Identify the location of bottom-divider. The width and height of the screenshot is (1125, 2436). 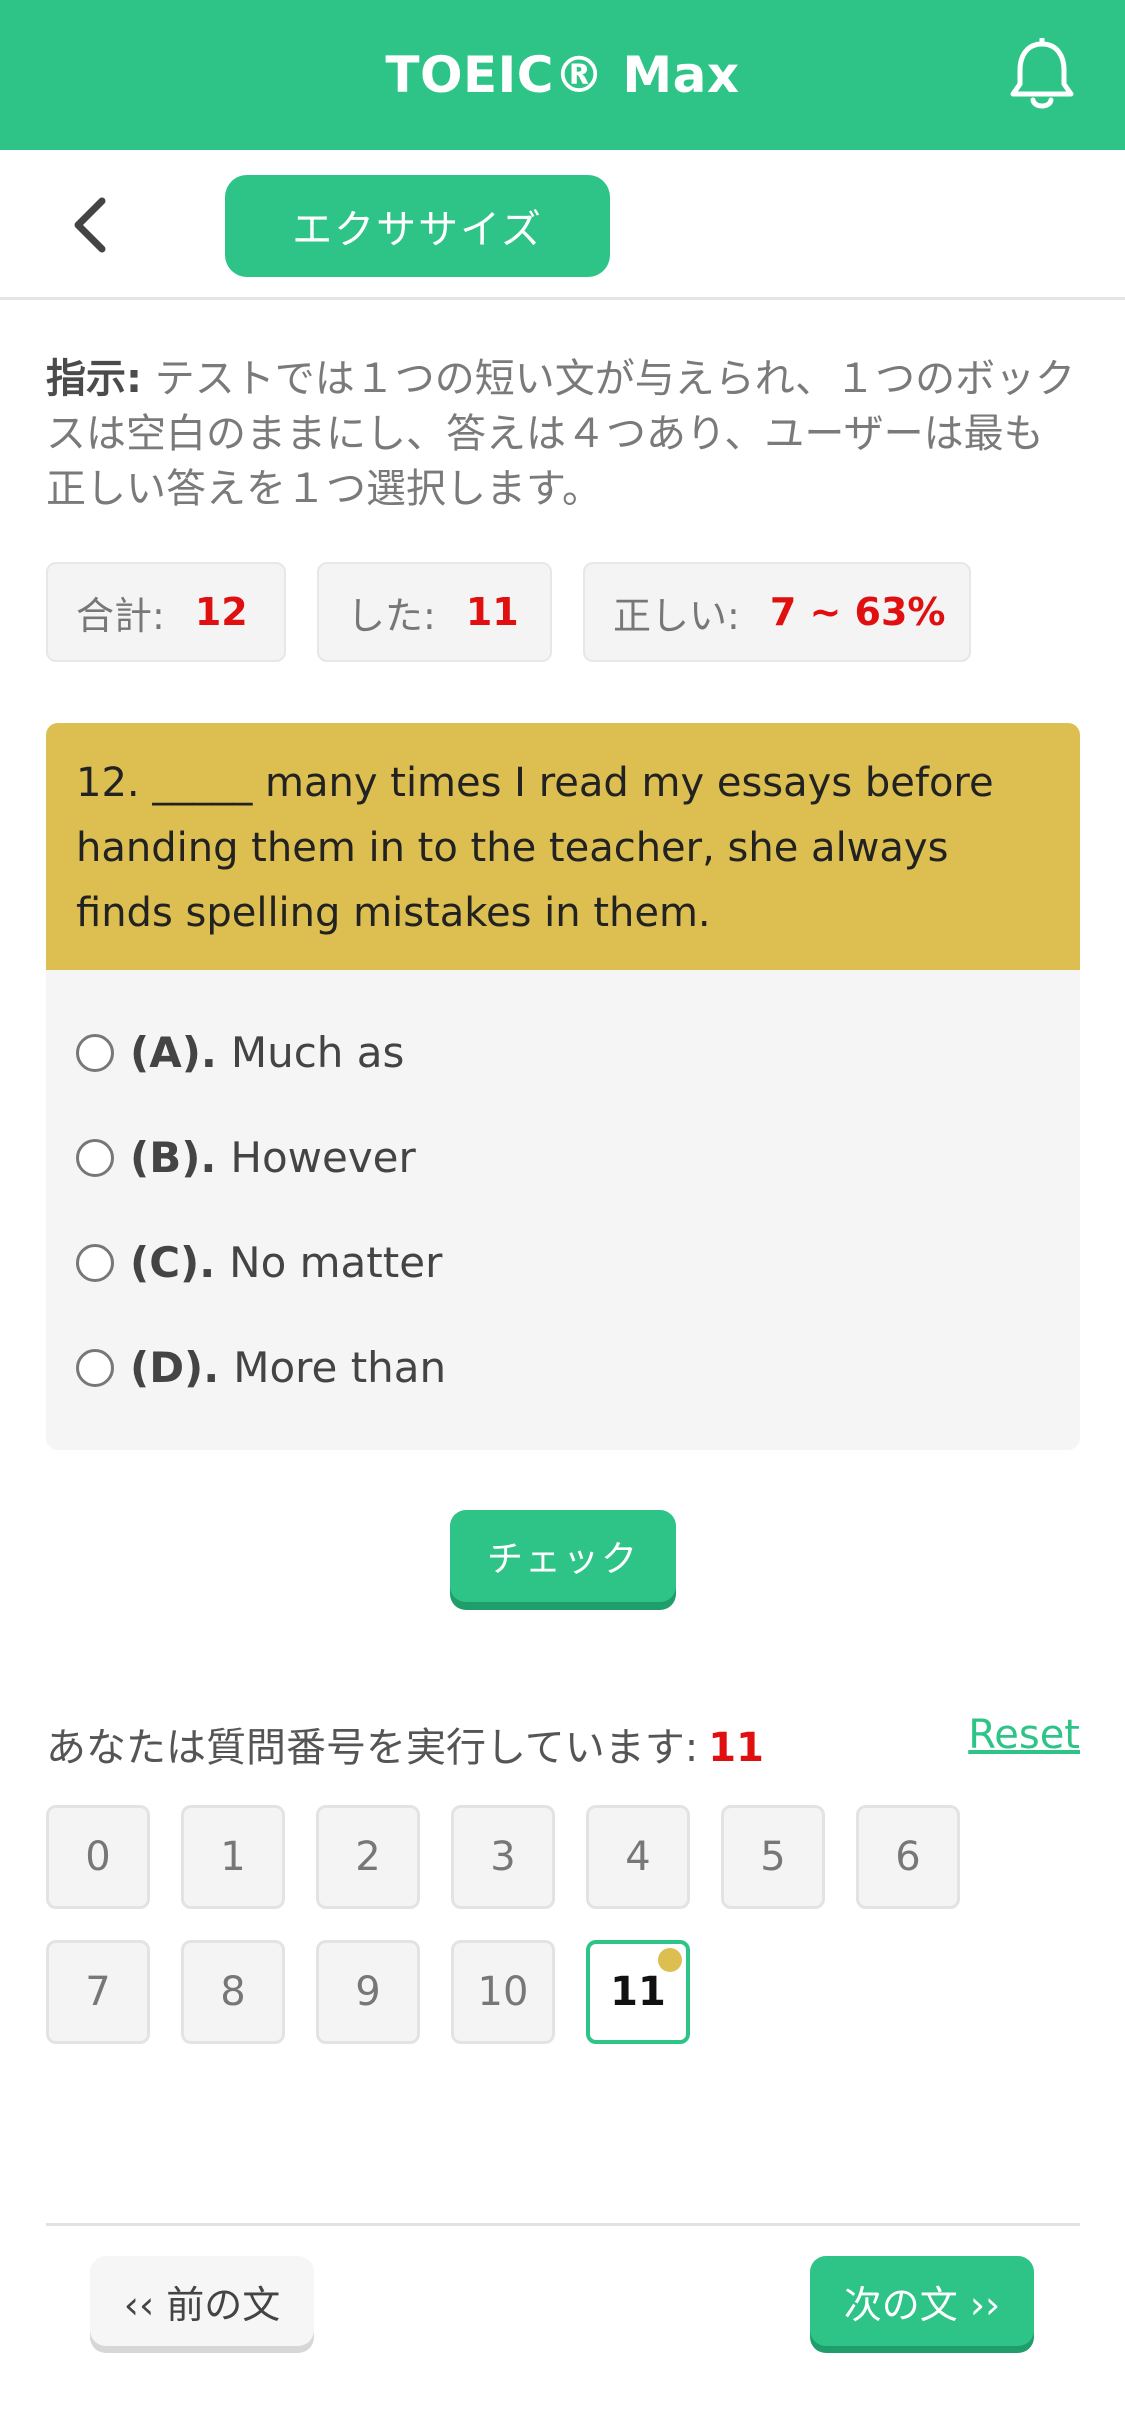
(563, 2224).